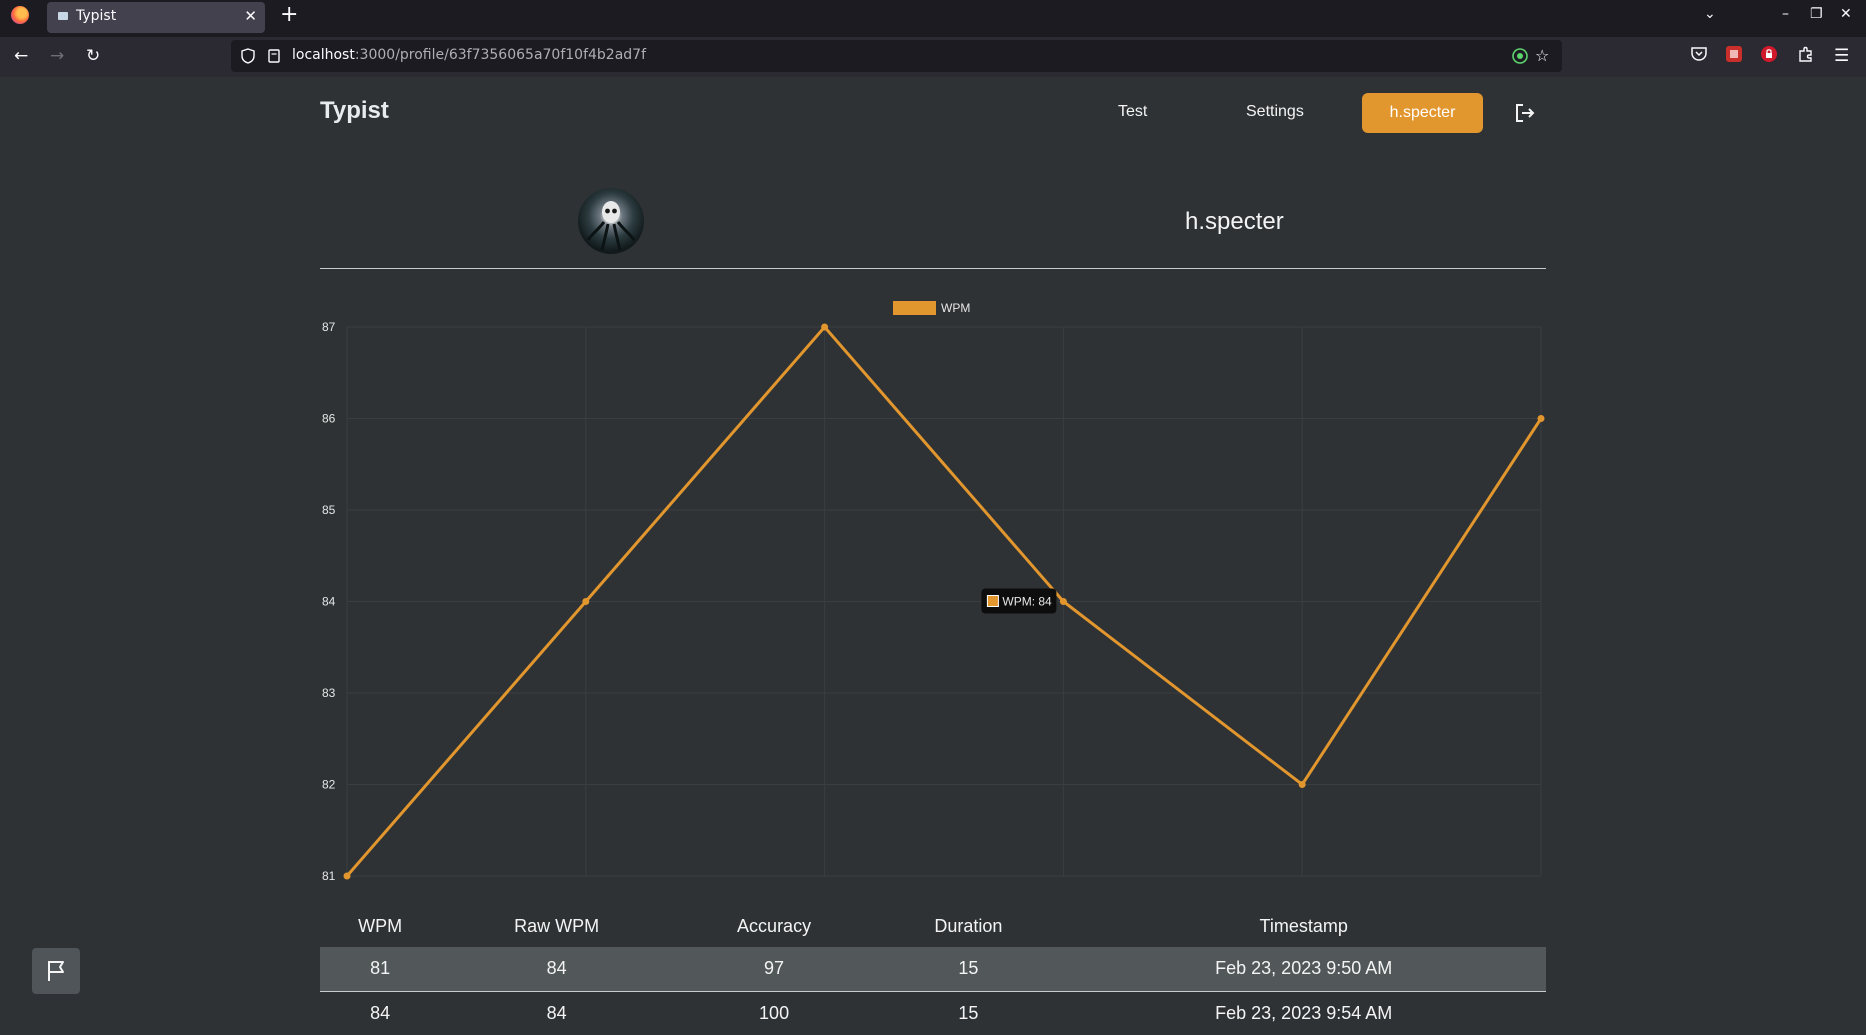 The height and width of the screenshot is (1035, 1866). Describe the element at coordinates (1841, 56) in the screenshot. I see `app-menu-button: ☰` at that location.